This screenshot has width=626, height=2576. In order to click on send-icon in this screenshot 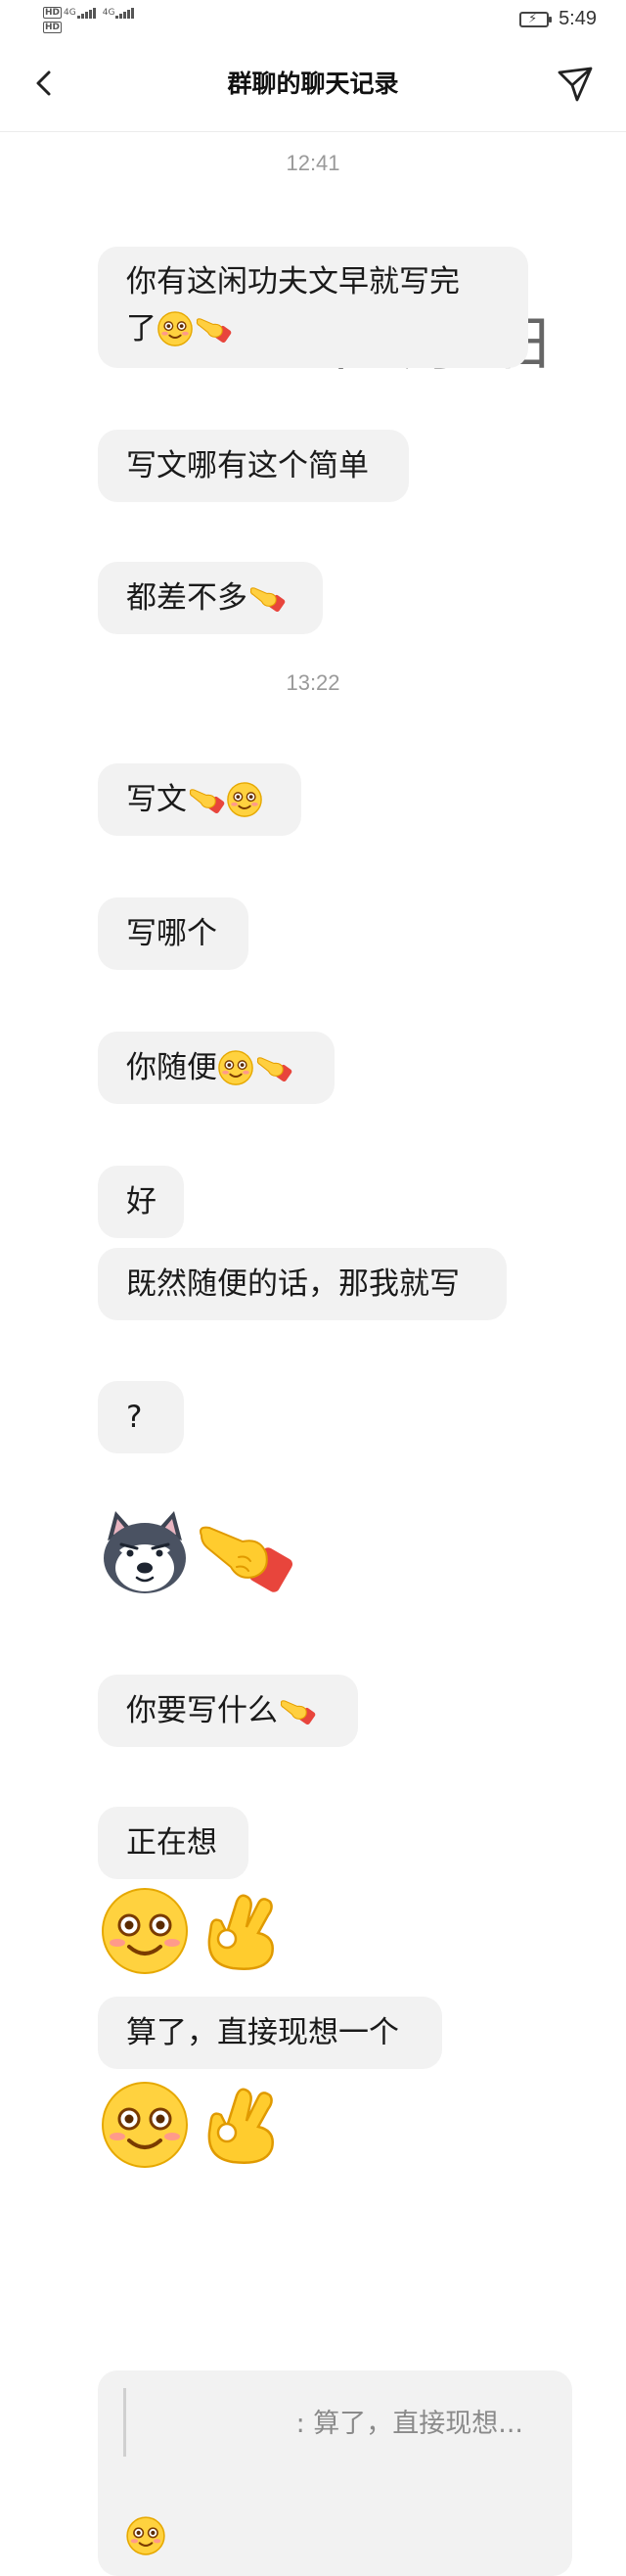, I will do `click(575, 84)`.